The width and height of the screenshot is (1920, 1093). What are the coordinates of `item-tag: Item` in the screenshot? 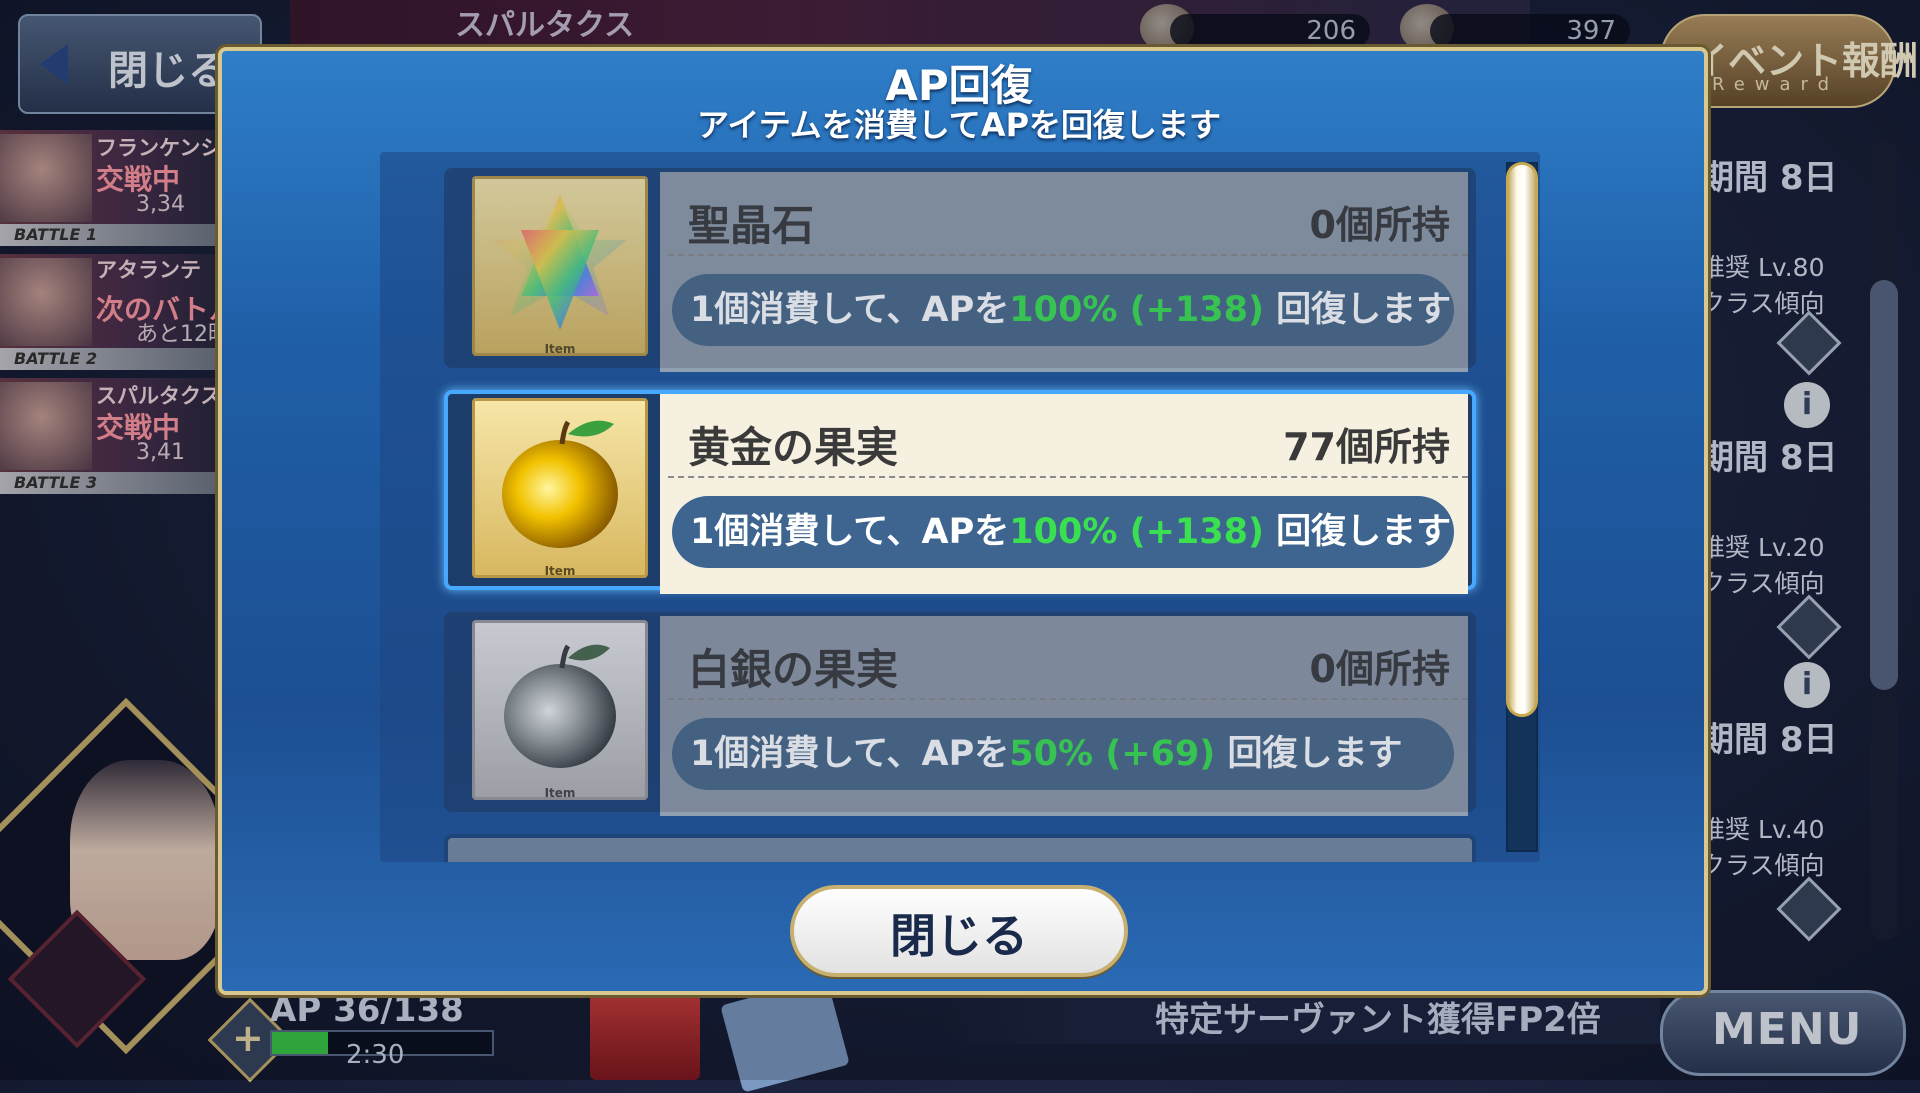 It's located at (560, 571).